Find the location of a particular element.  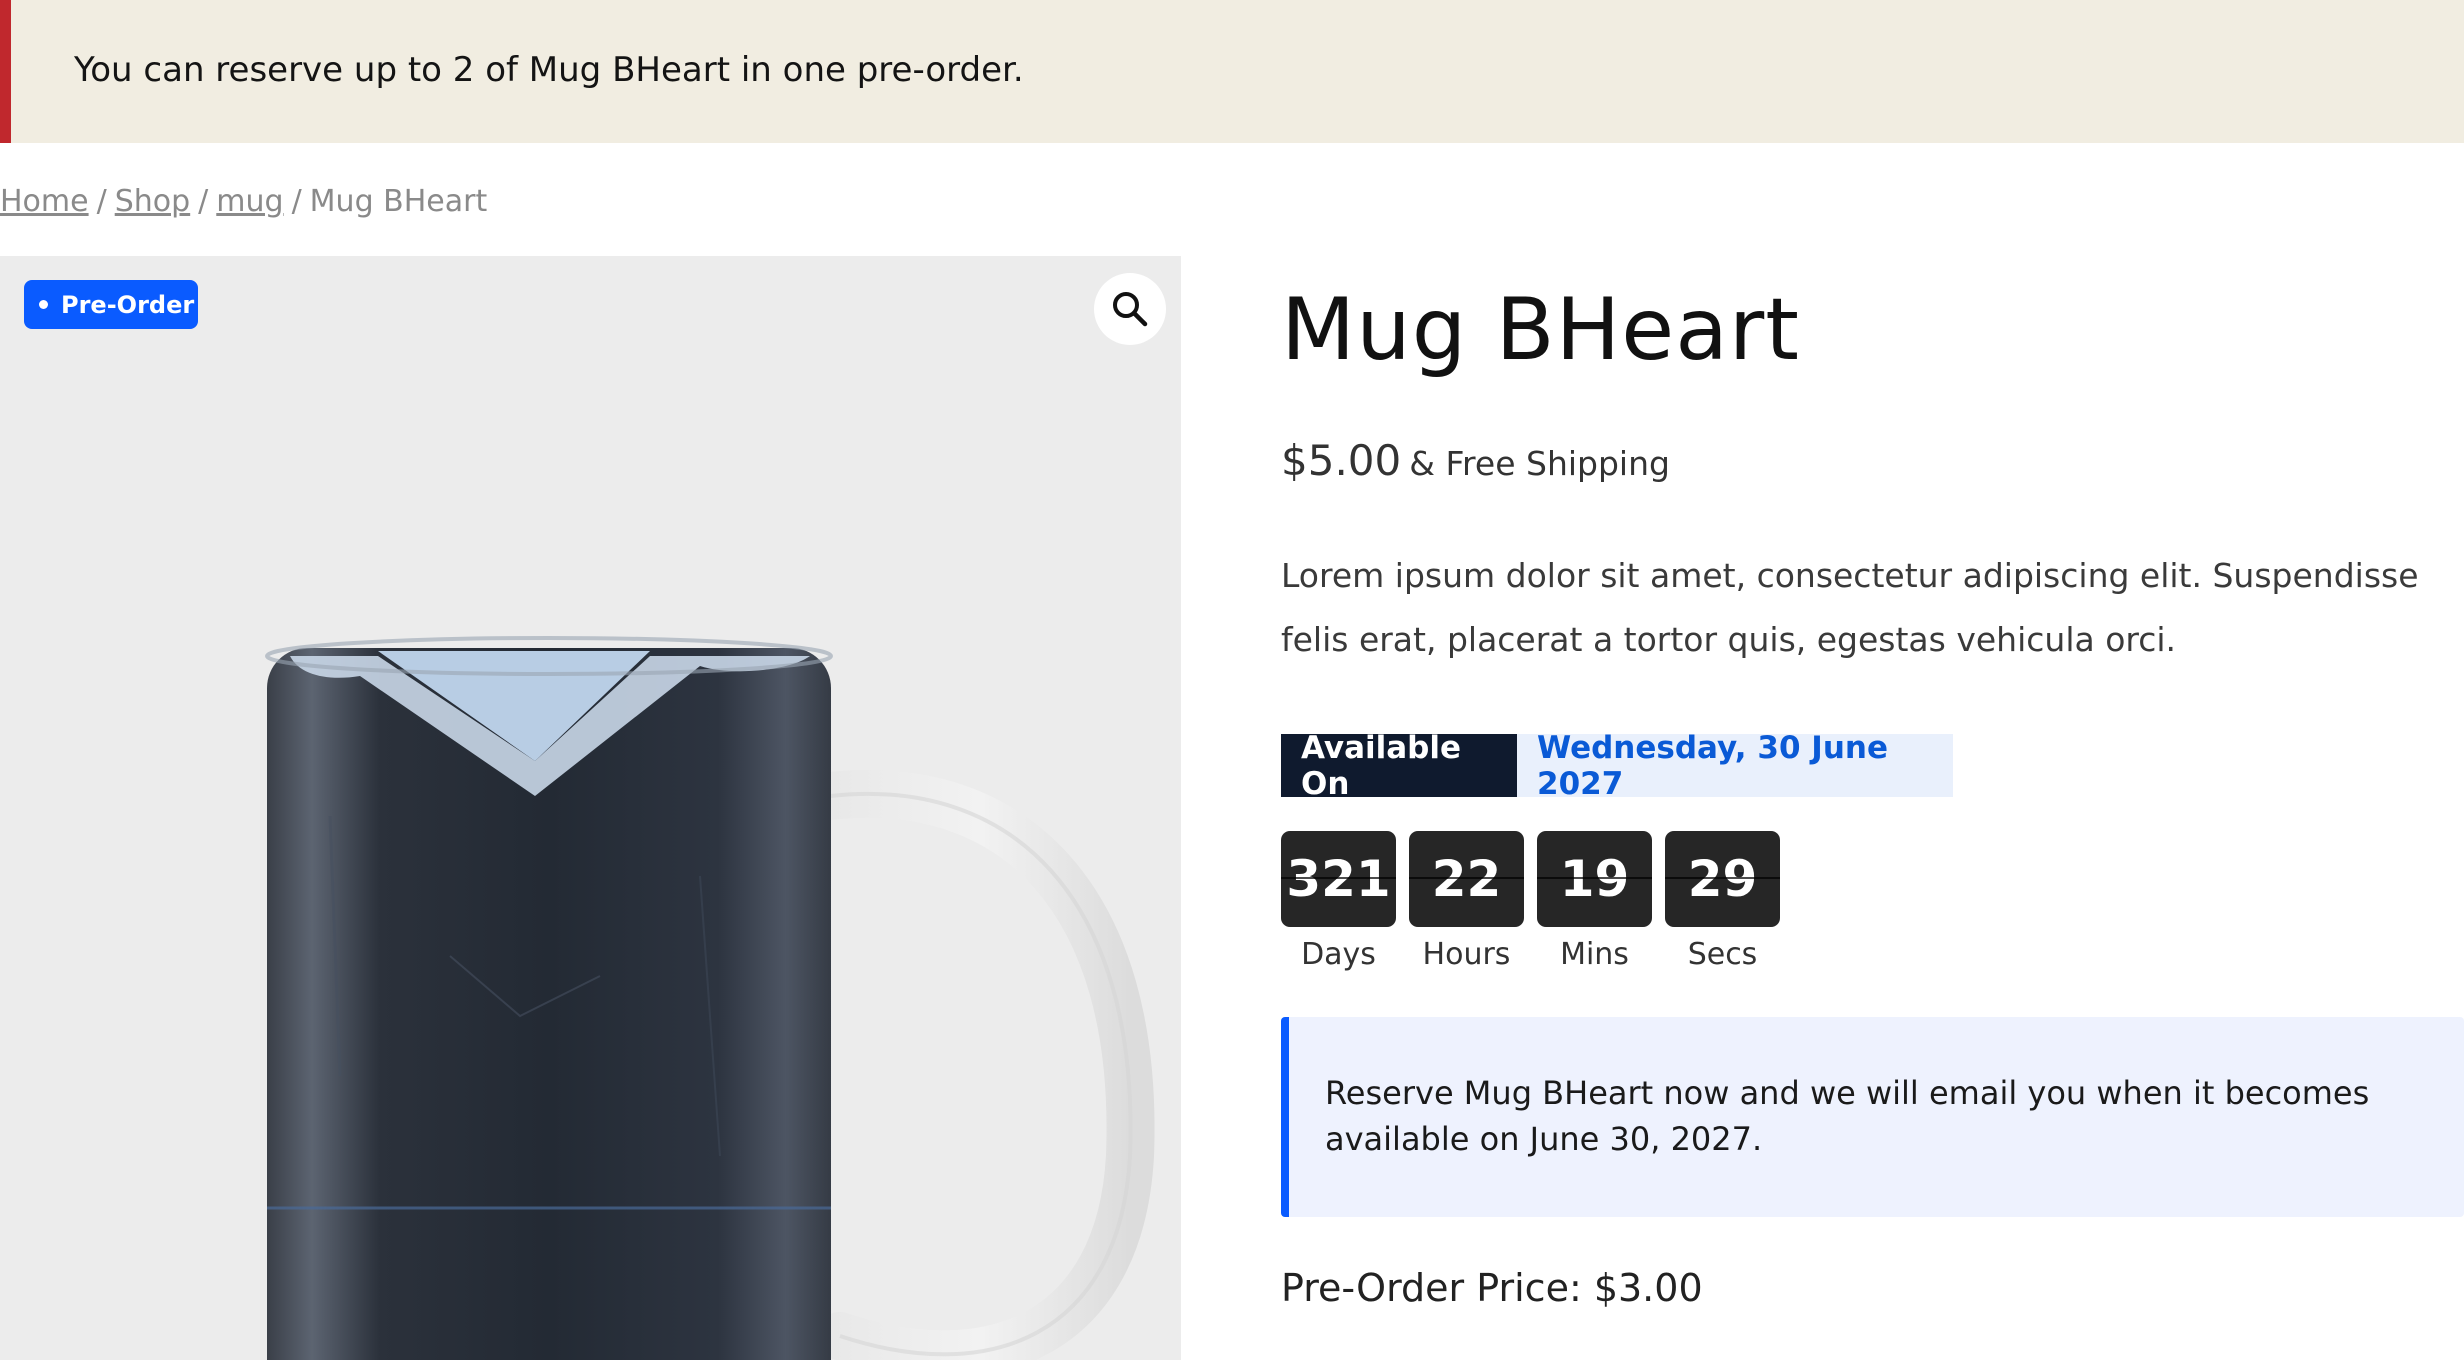

breadcrumb-mug: mug is located at coordinates (249, 201).